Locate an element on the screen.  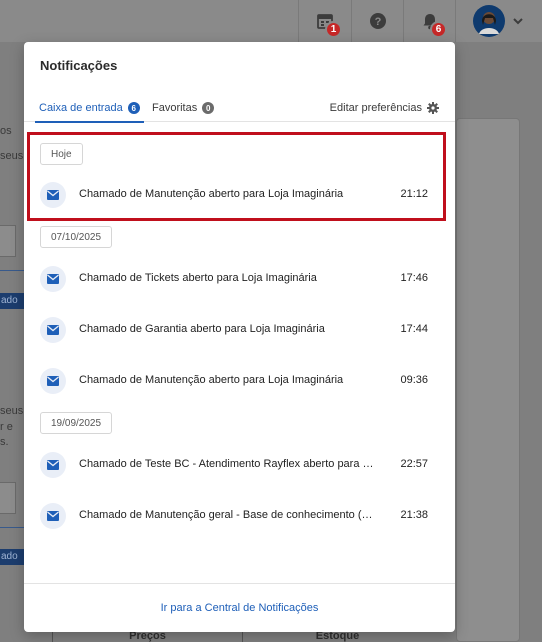
notifications-badge: 6 is located at coordinates (438, 29).